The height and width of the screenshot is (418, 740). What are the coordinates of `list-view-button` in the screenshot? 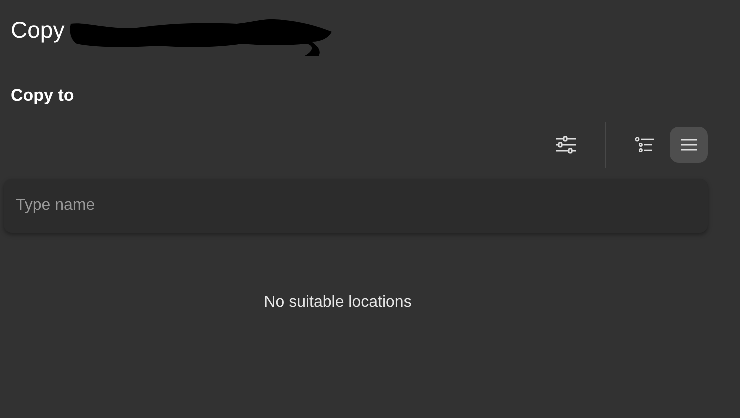 It's located at (689, 145).